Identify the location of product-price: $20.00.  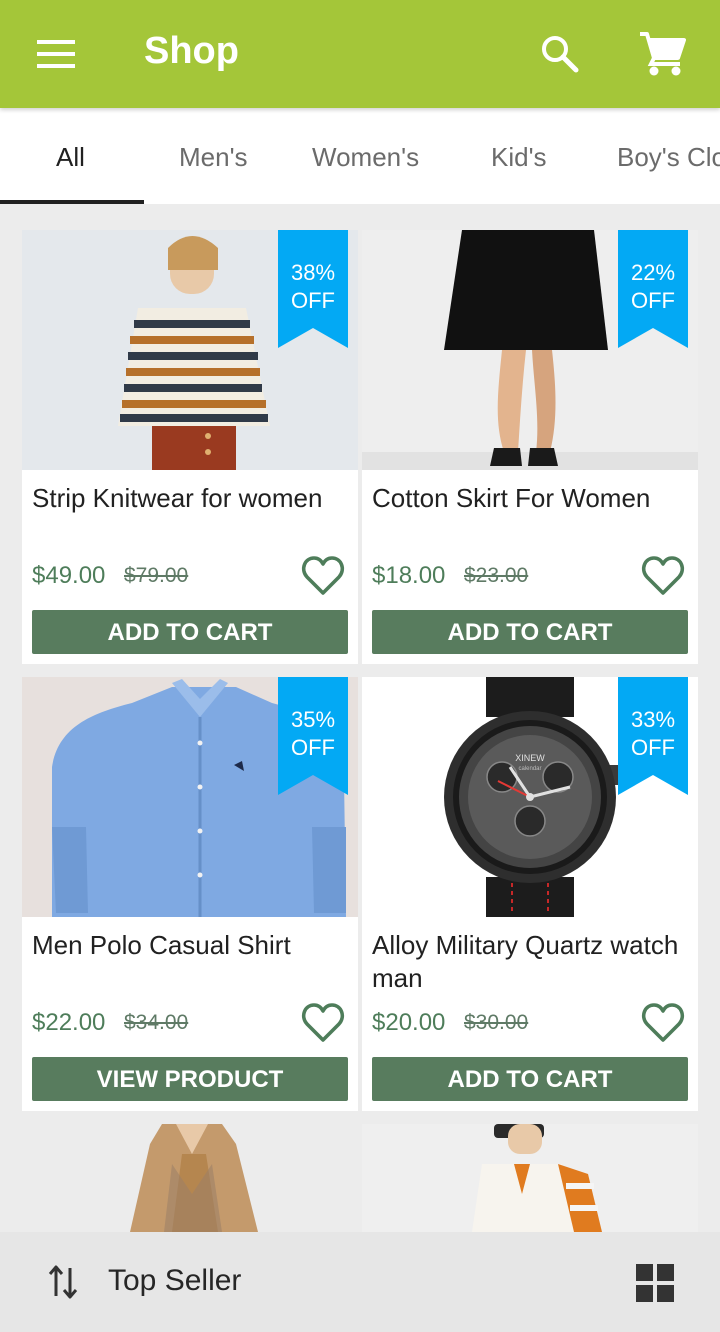
(409, 1022).